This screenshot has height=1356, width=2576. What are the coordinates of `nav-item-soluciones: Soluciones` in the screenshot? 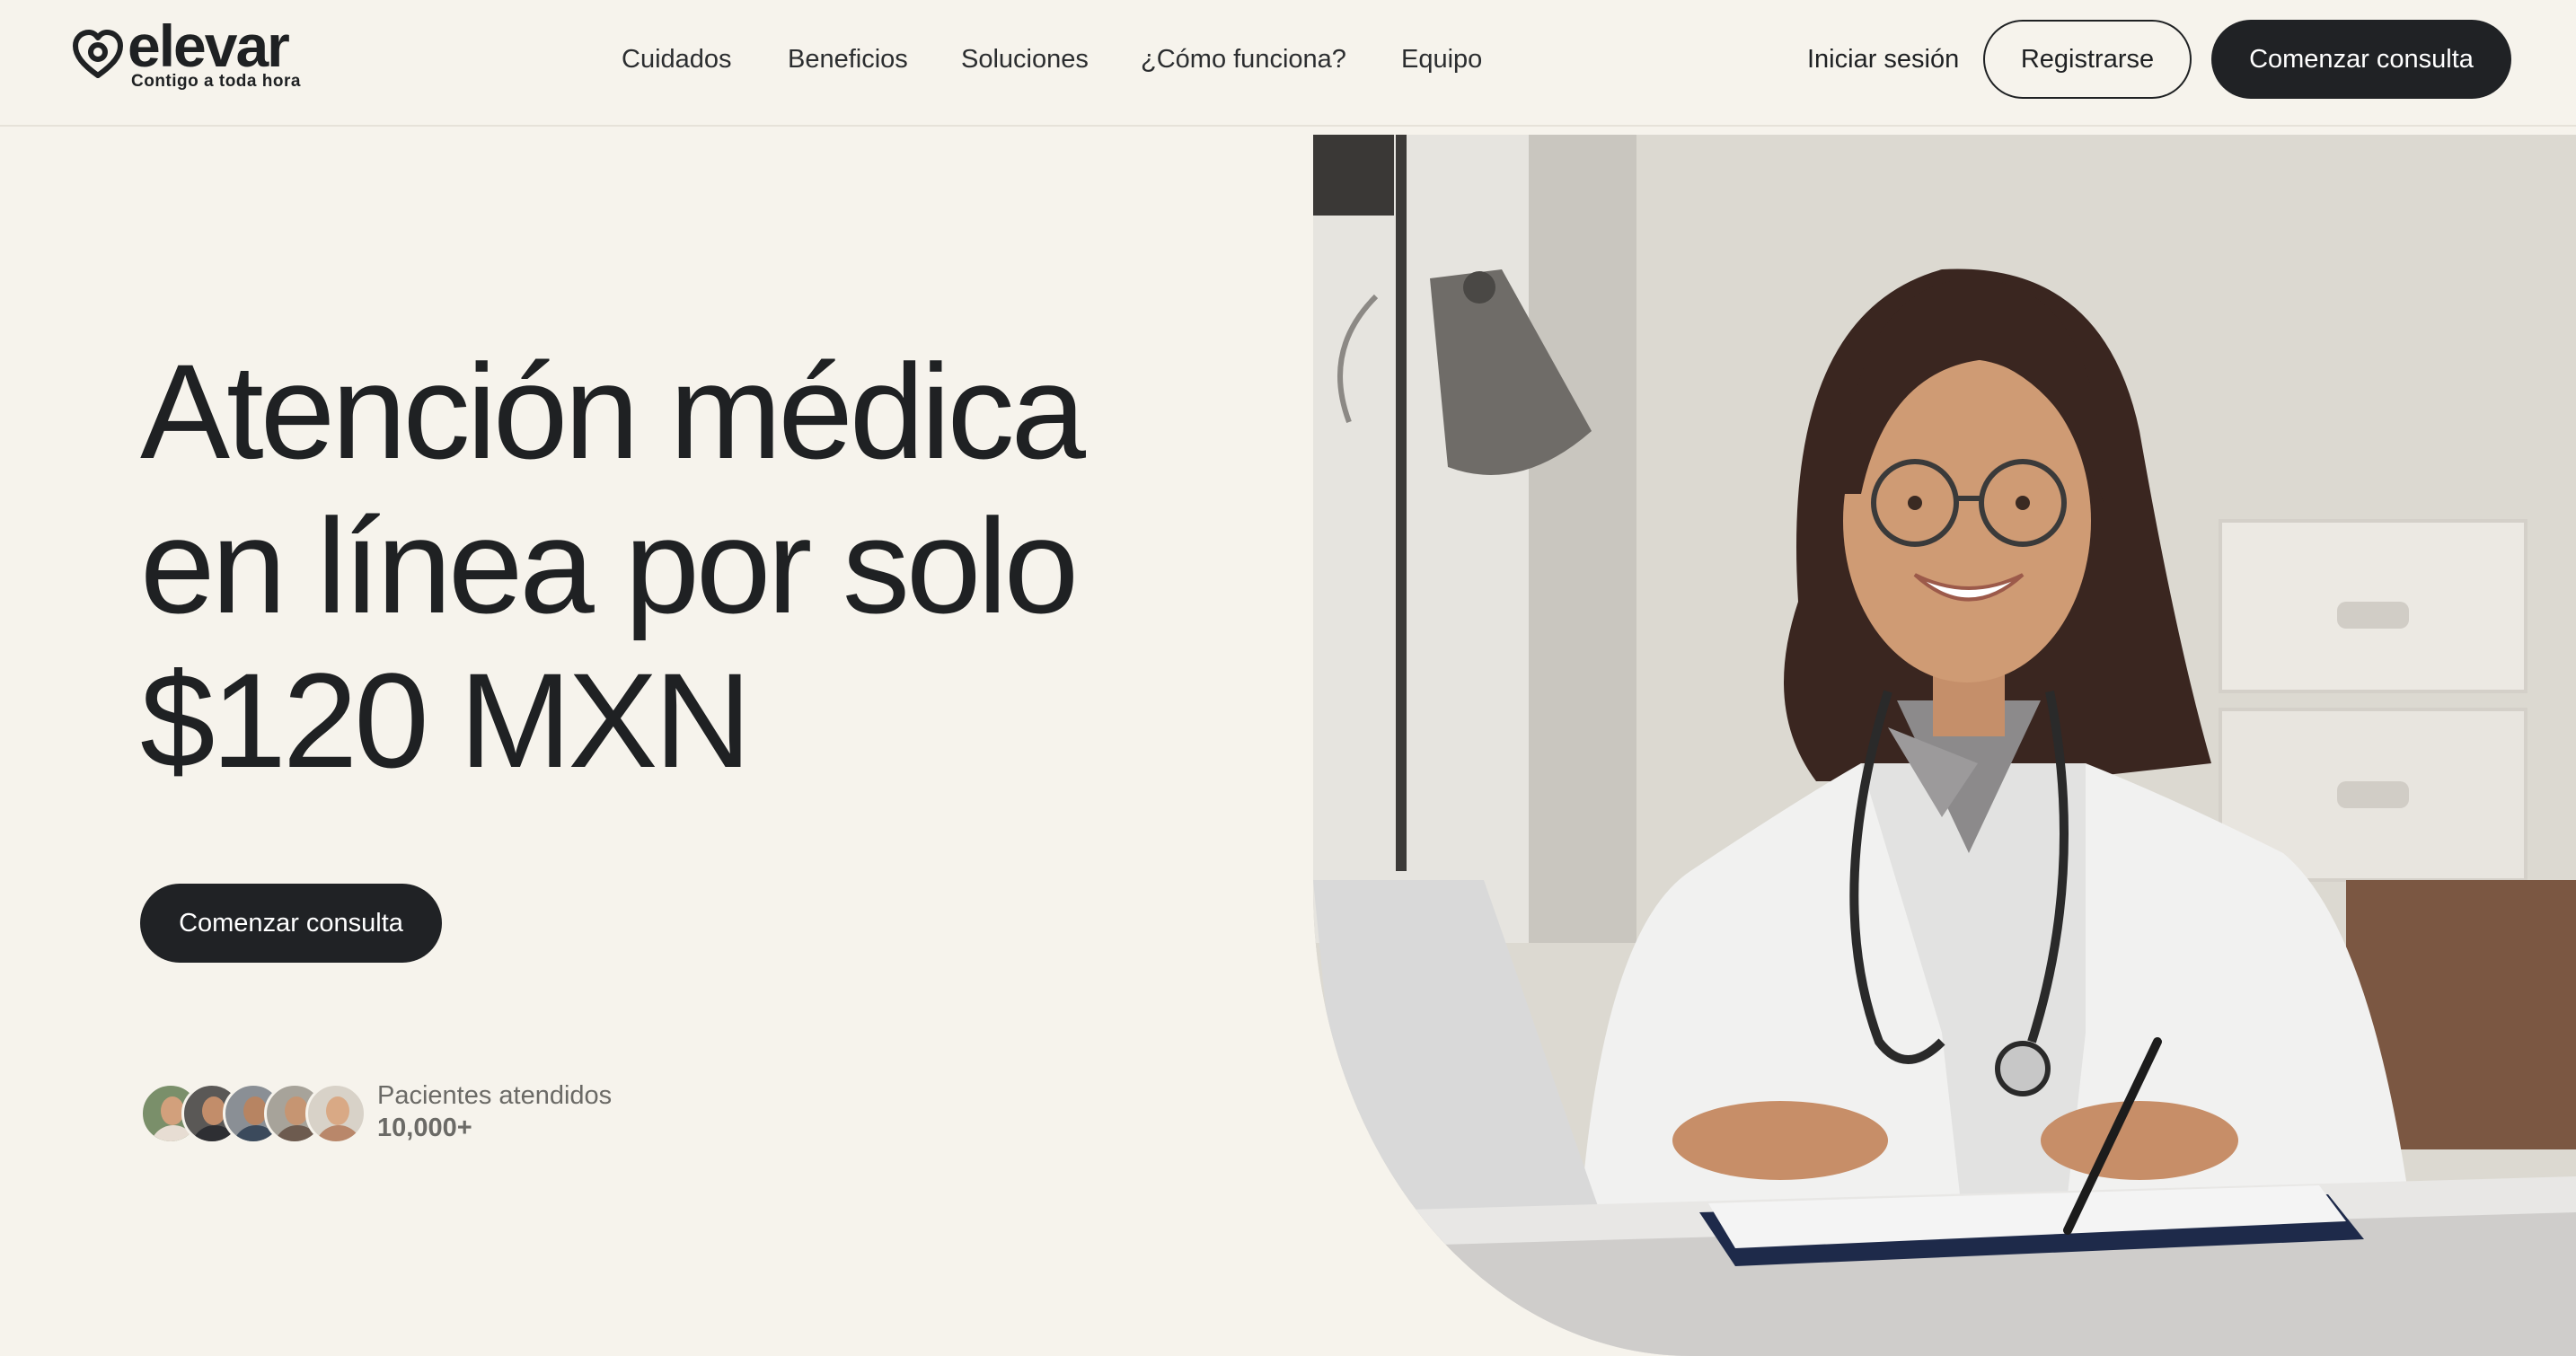 It's located at (1025, 59).